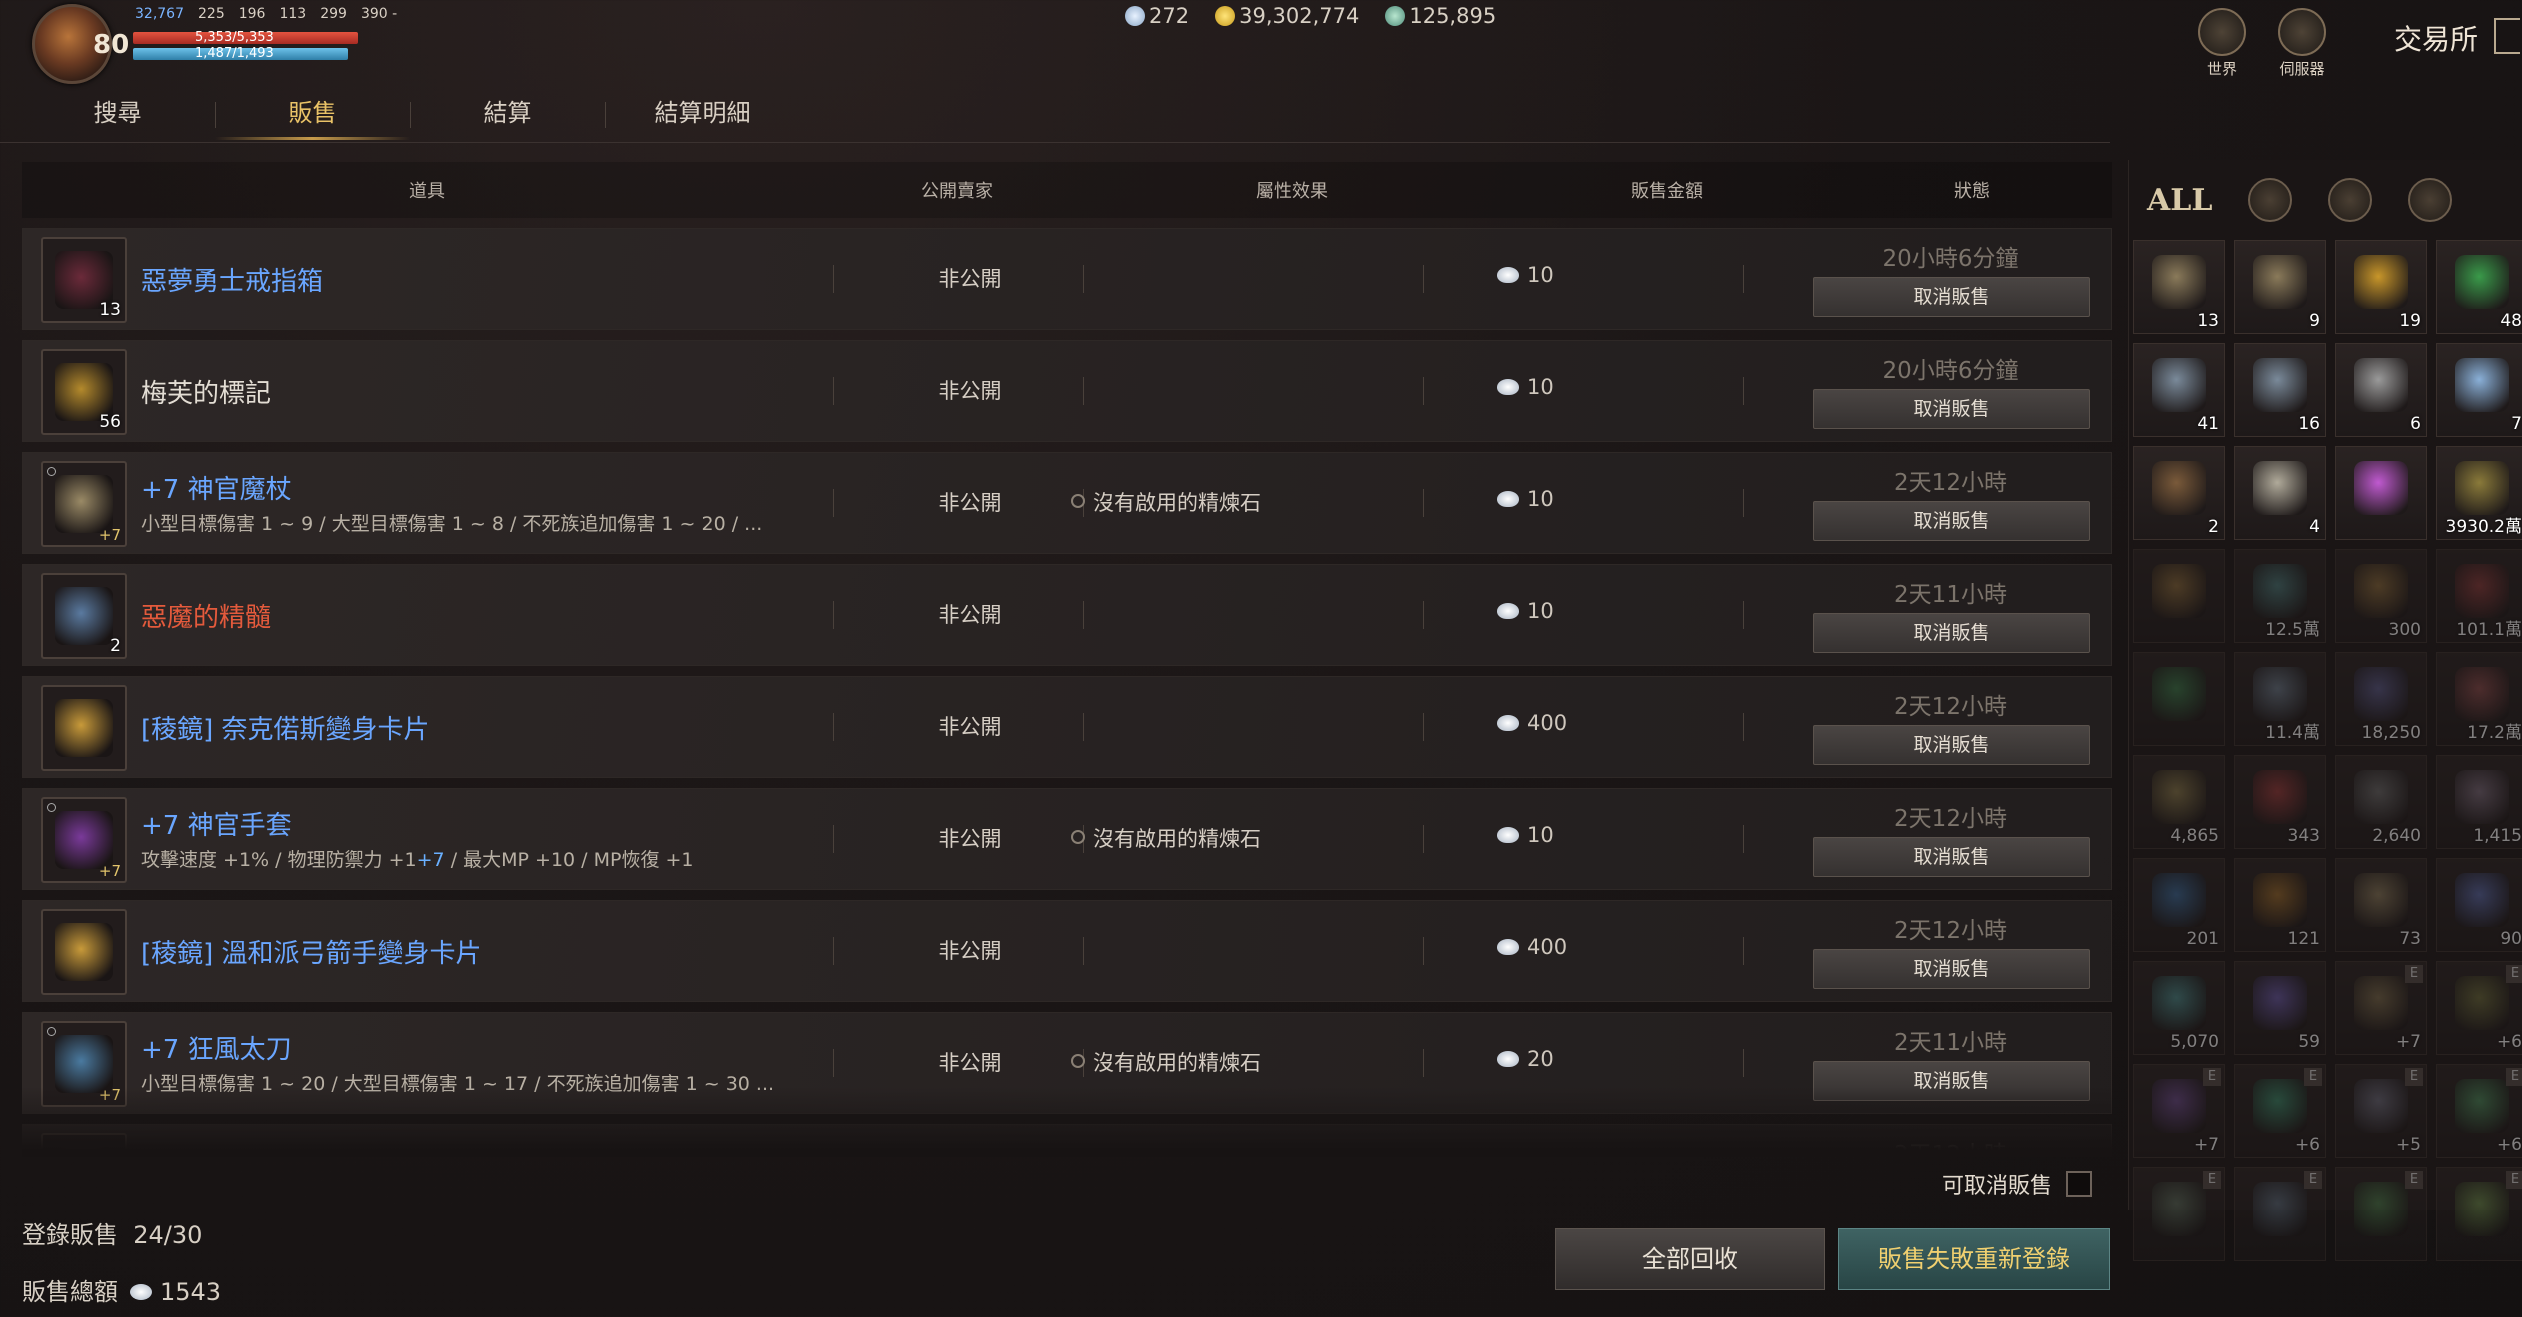 The width and height of the screenshot is (2522, 1317). What do you see at coordinates (1690, 1259) in the screenshot?
I see `reclaim-all-button: 全部回收` at bounding box center [1690, 1259].